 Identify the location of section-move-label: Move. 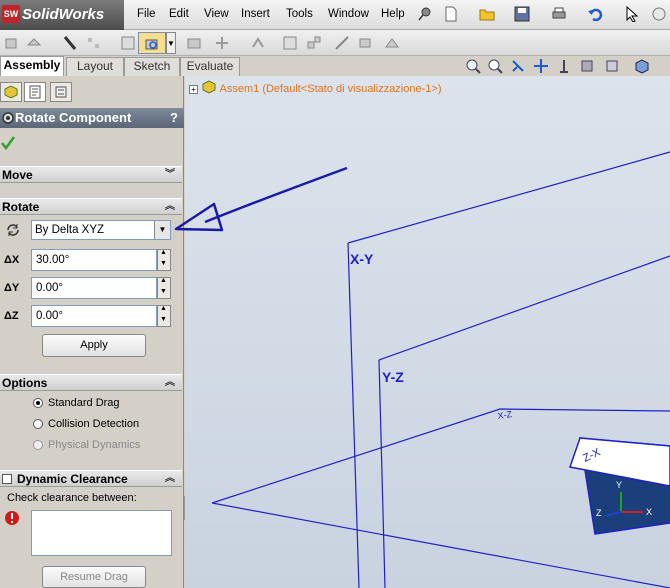
(17, 175).